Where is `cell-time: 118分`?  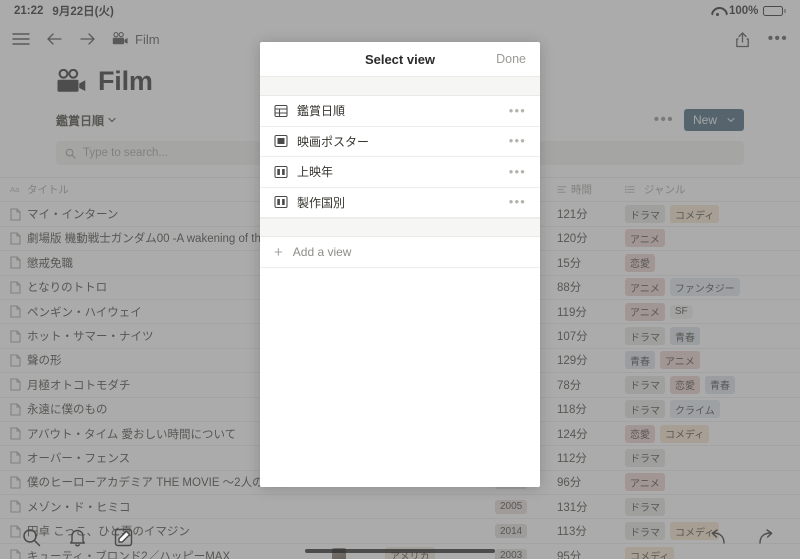
cell-time: 118分 is located at coordinates (591, 409).